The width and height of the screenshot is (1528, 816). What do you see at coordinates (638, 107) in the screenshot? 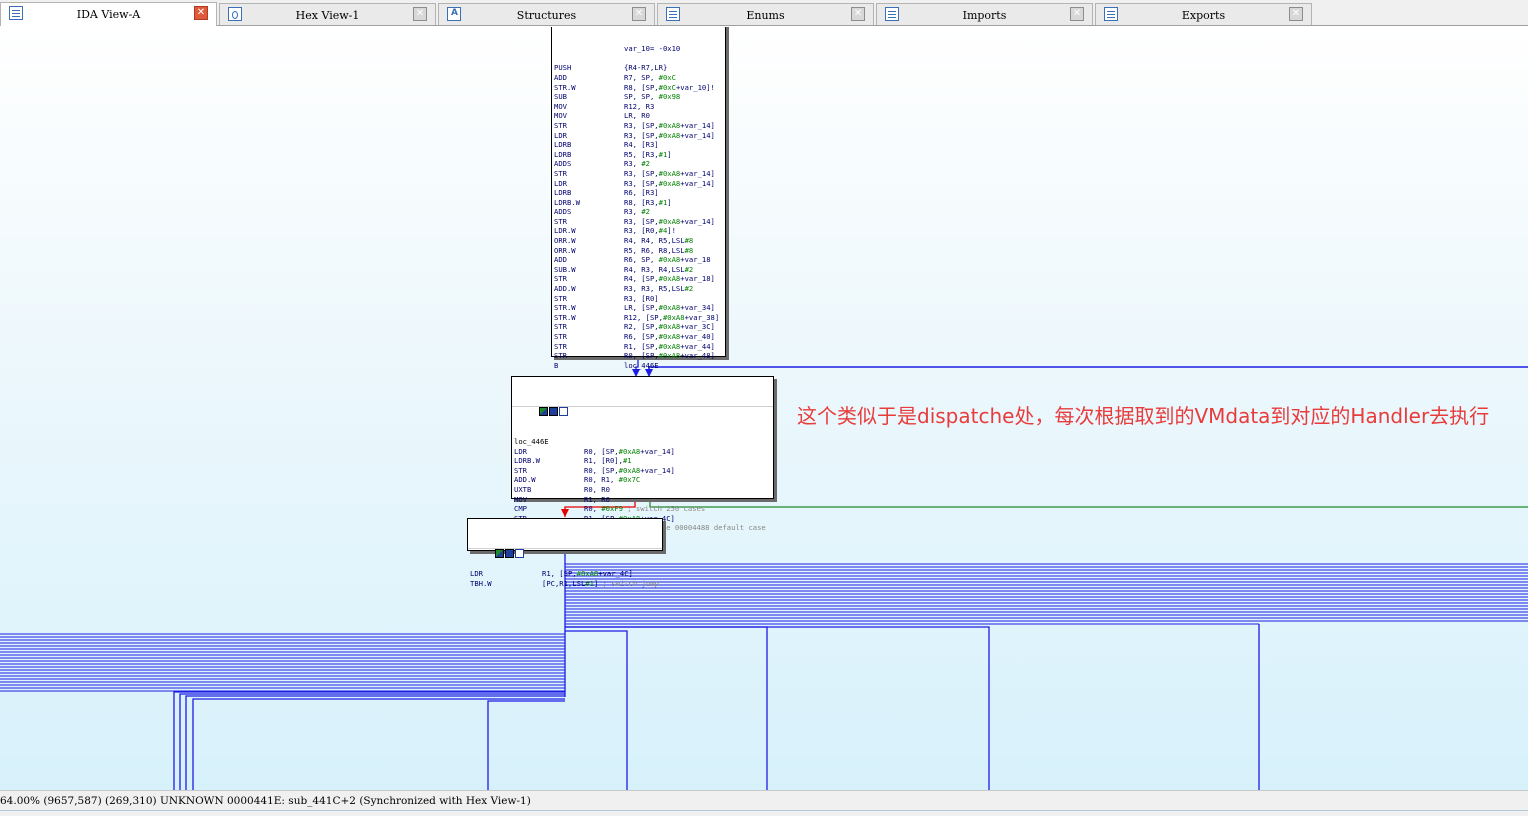
I see `code-line: MOV R12, R3` at bounding box center [638, 107].